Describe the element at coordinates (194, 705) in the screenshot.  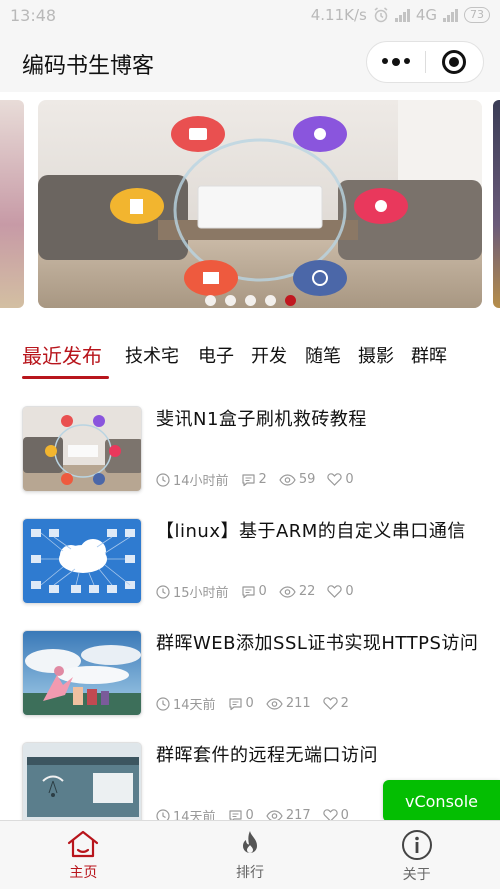
I see `post-time: 14天前` at that location.